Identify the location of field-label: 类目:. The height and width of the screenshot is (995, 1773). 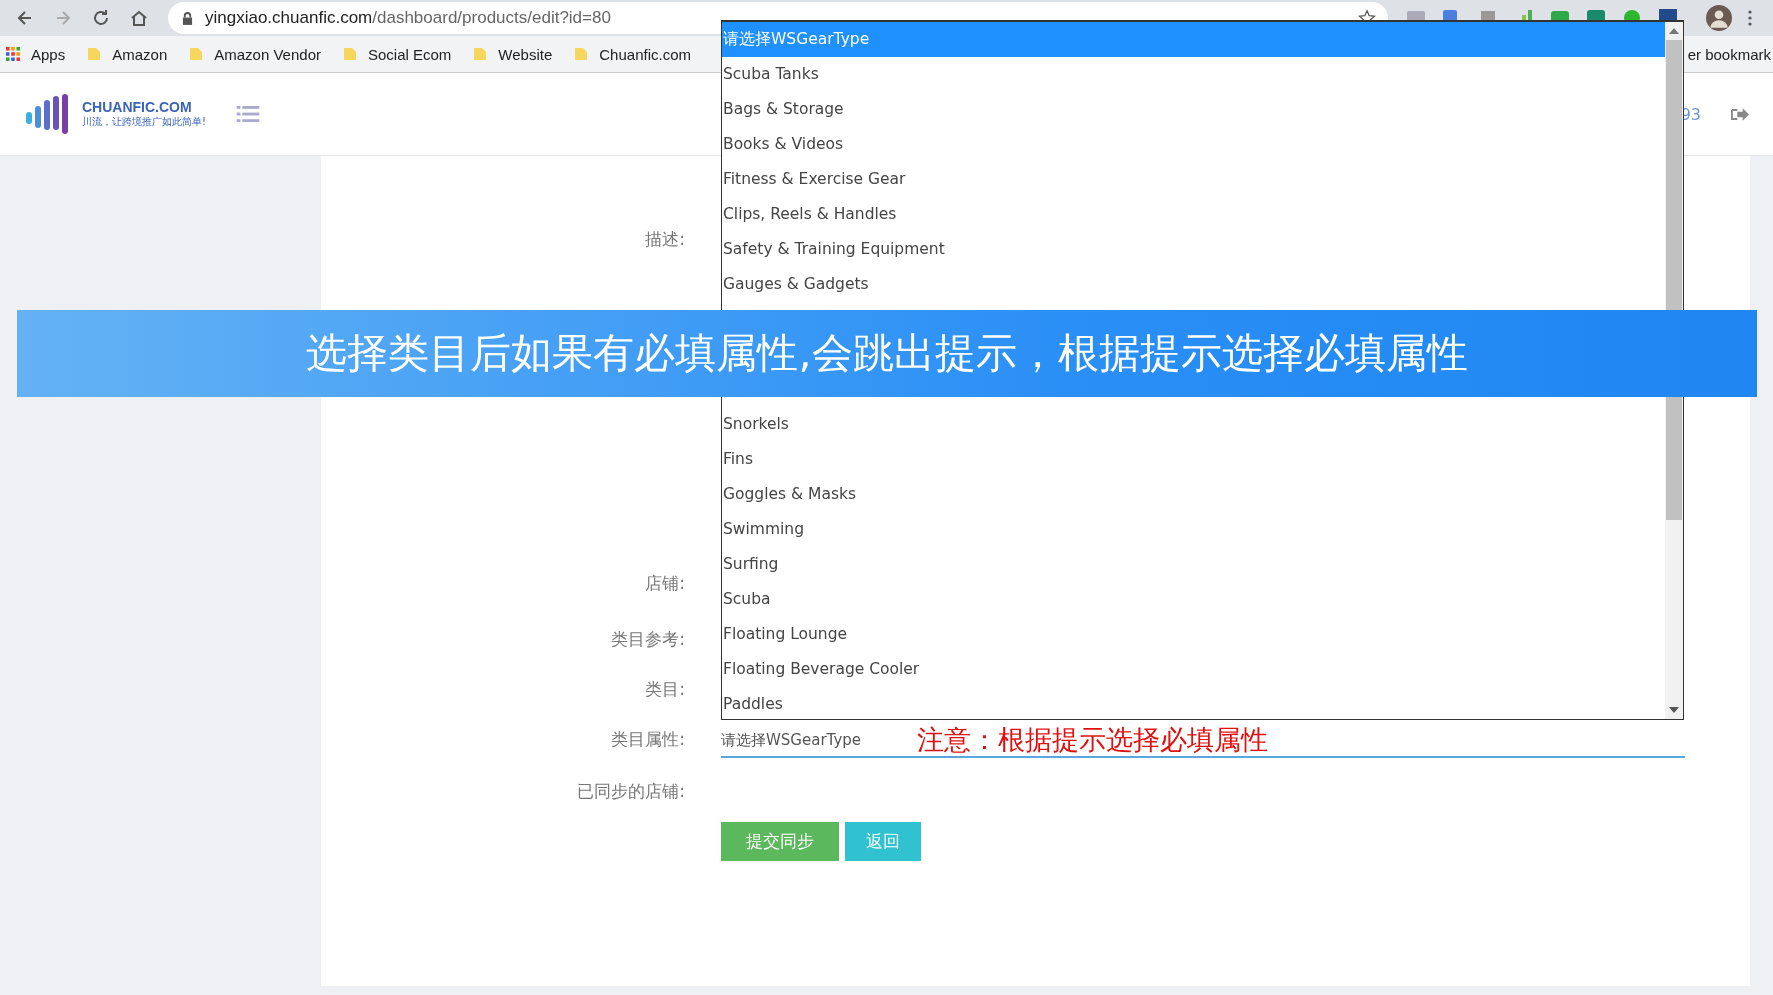
(665, 689).